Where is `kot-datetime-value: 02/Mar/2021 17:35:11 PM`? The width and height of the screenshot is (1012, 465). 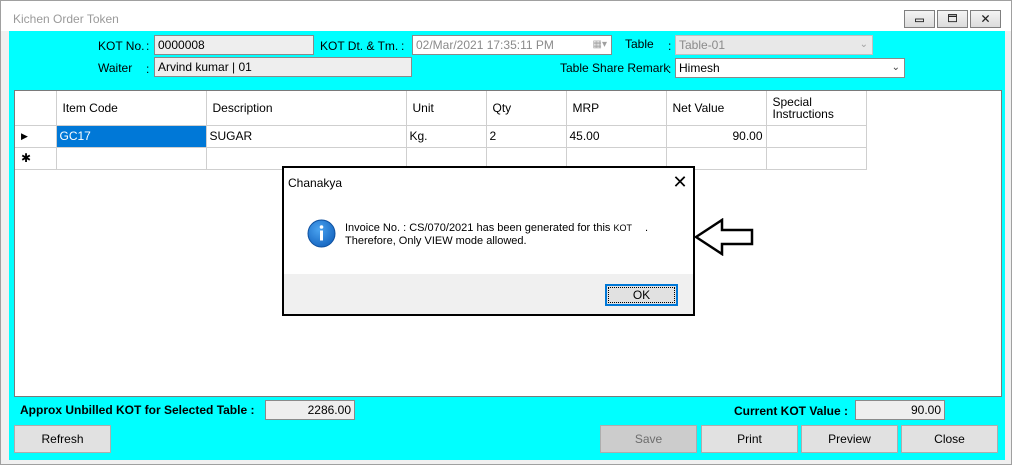
kot-datetime-value: 02/Mar/2021 17:35:11 PM is located at coordinates (485, 45).